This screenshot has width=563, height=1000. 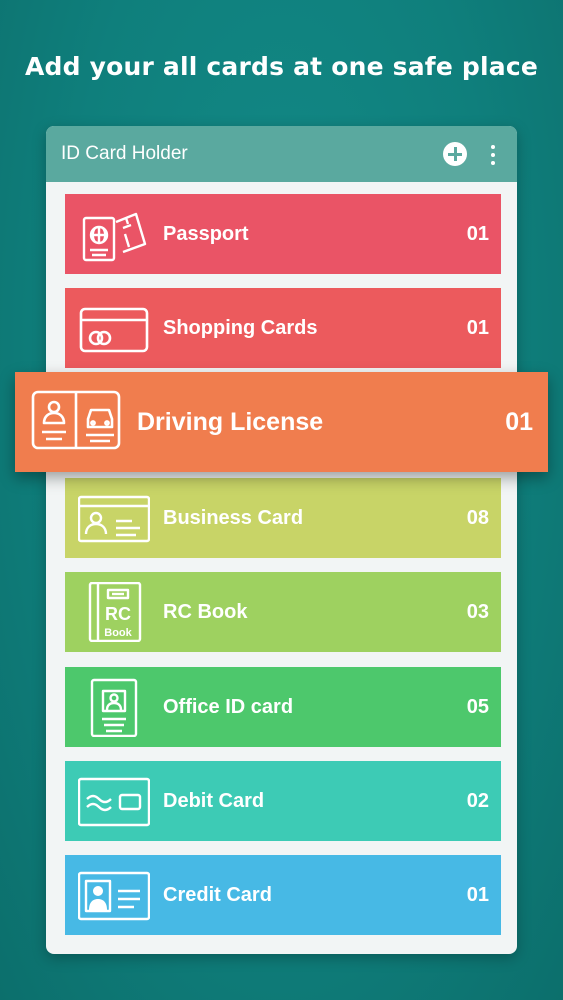 What do you see at coordinates (118, 633) in the screenshot?
I see `rc-icon-text-bottom: Book` at bounding box center [118, 633].